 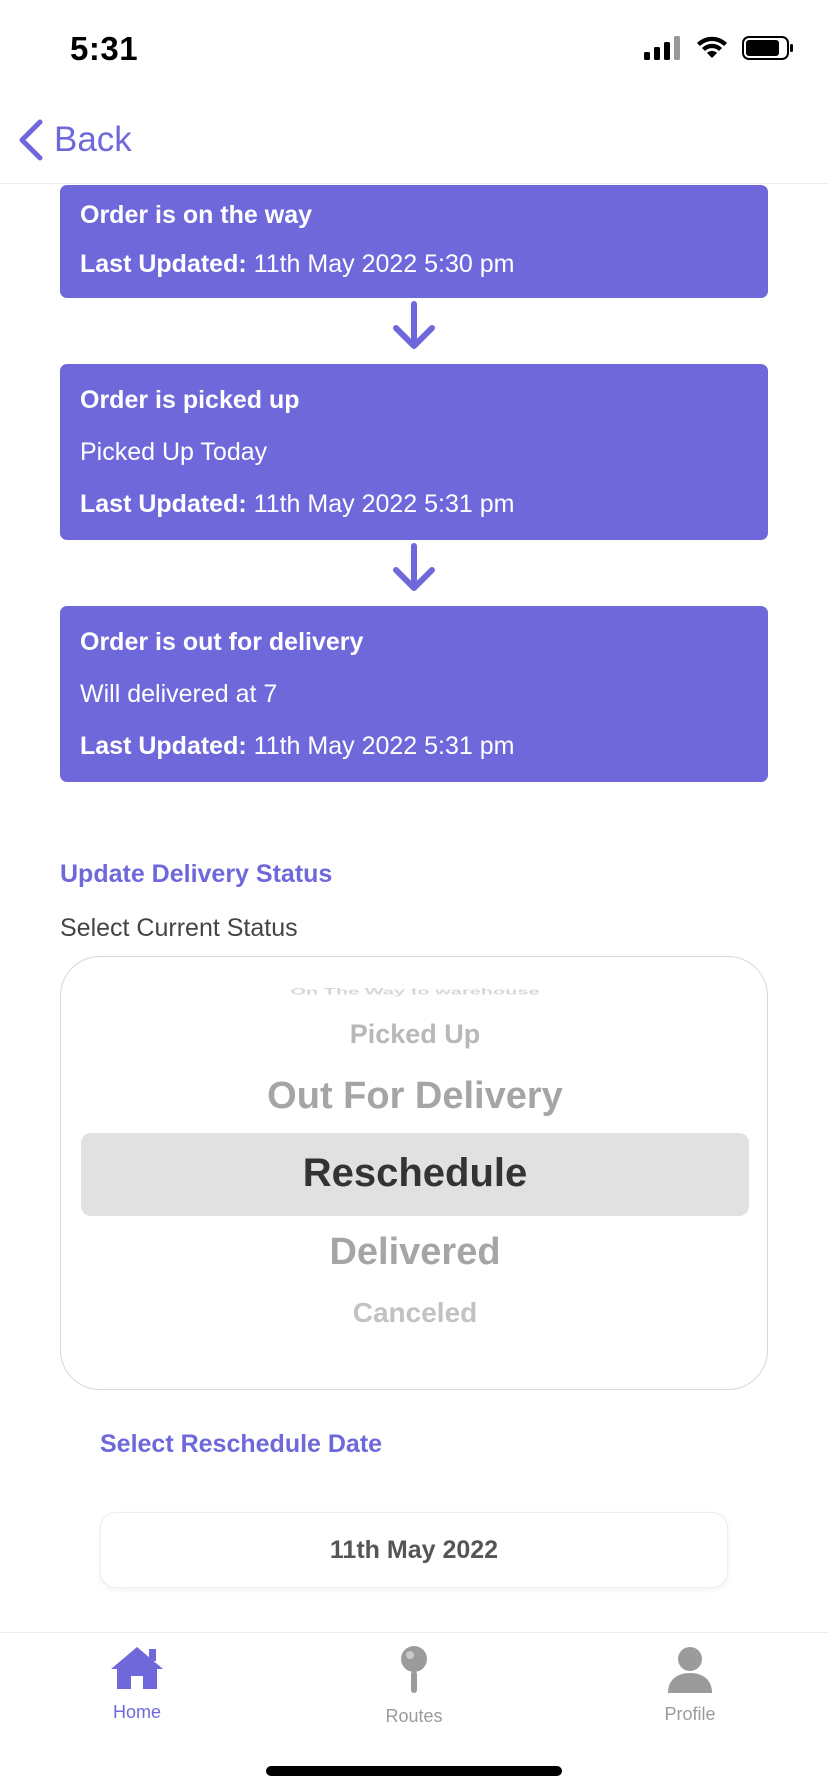 What do you see at coordinates (414, 992) in the screenshot?
I see `picker-option: On The Way to warehouse` at bounding box center [414, 992].